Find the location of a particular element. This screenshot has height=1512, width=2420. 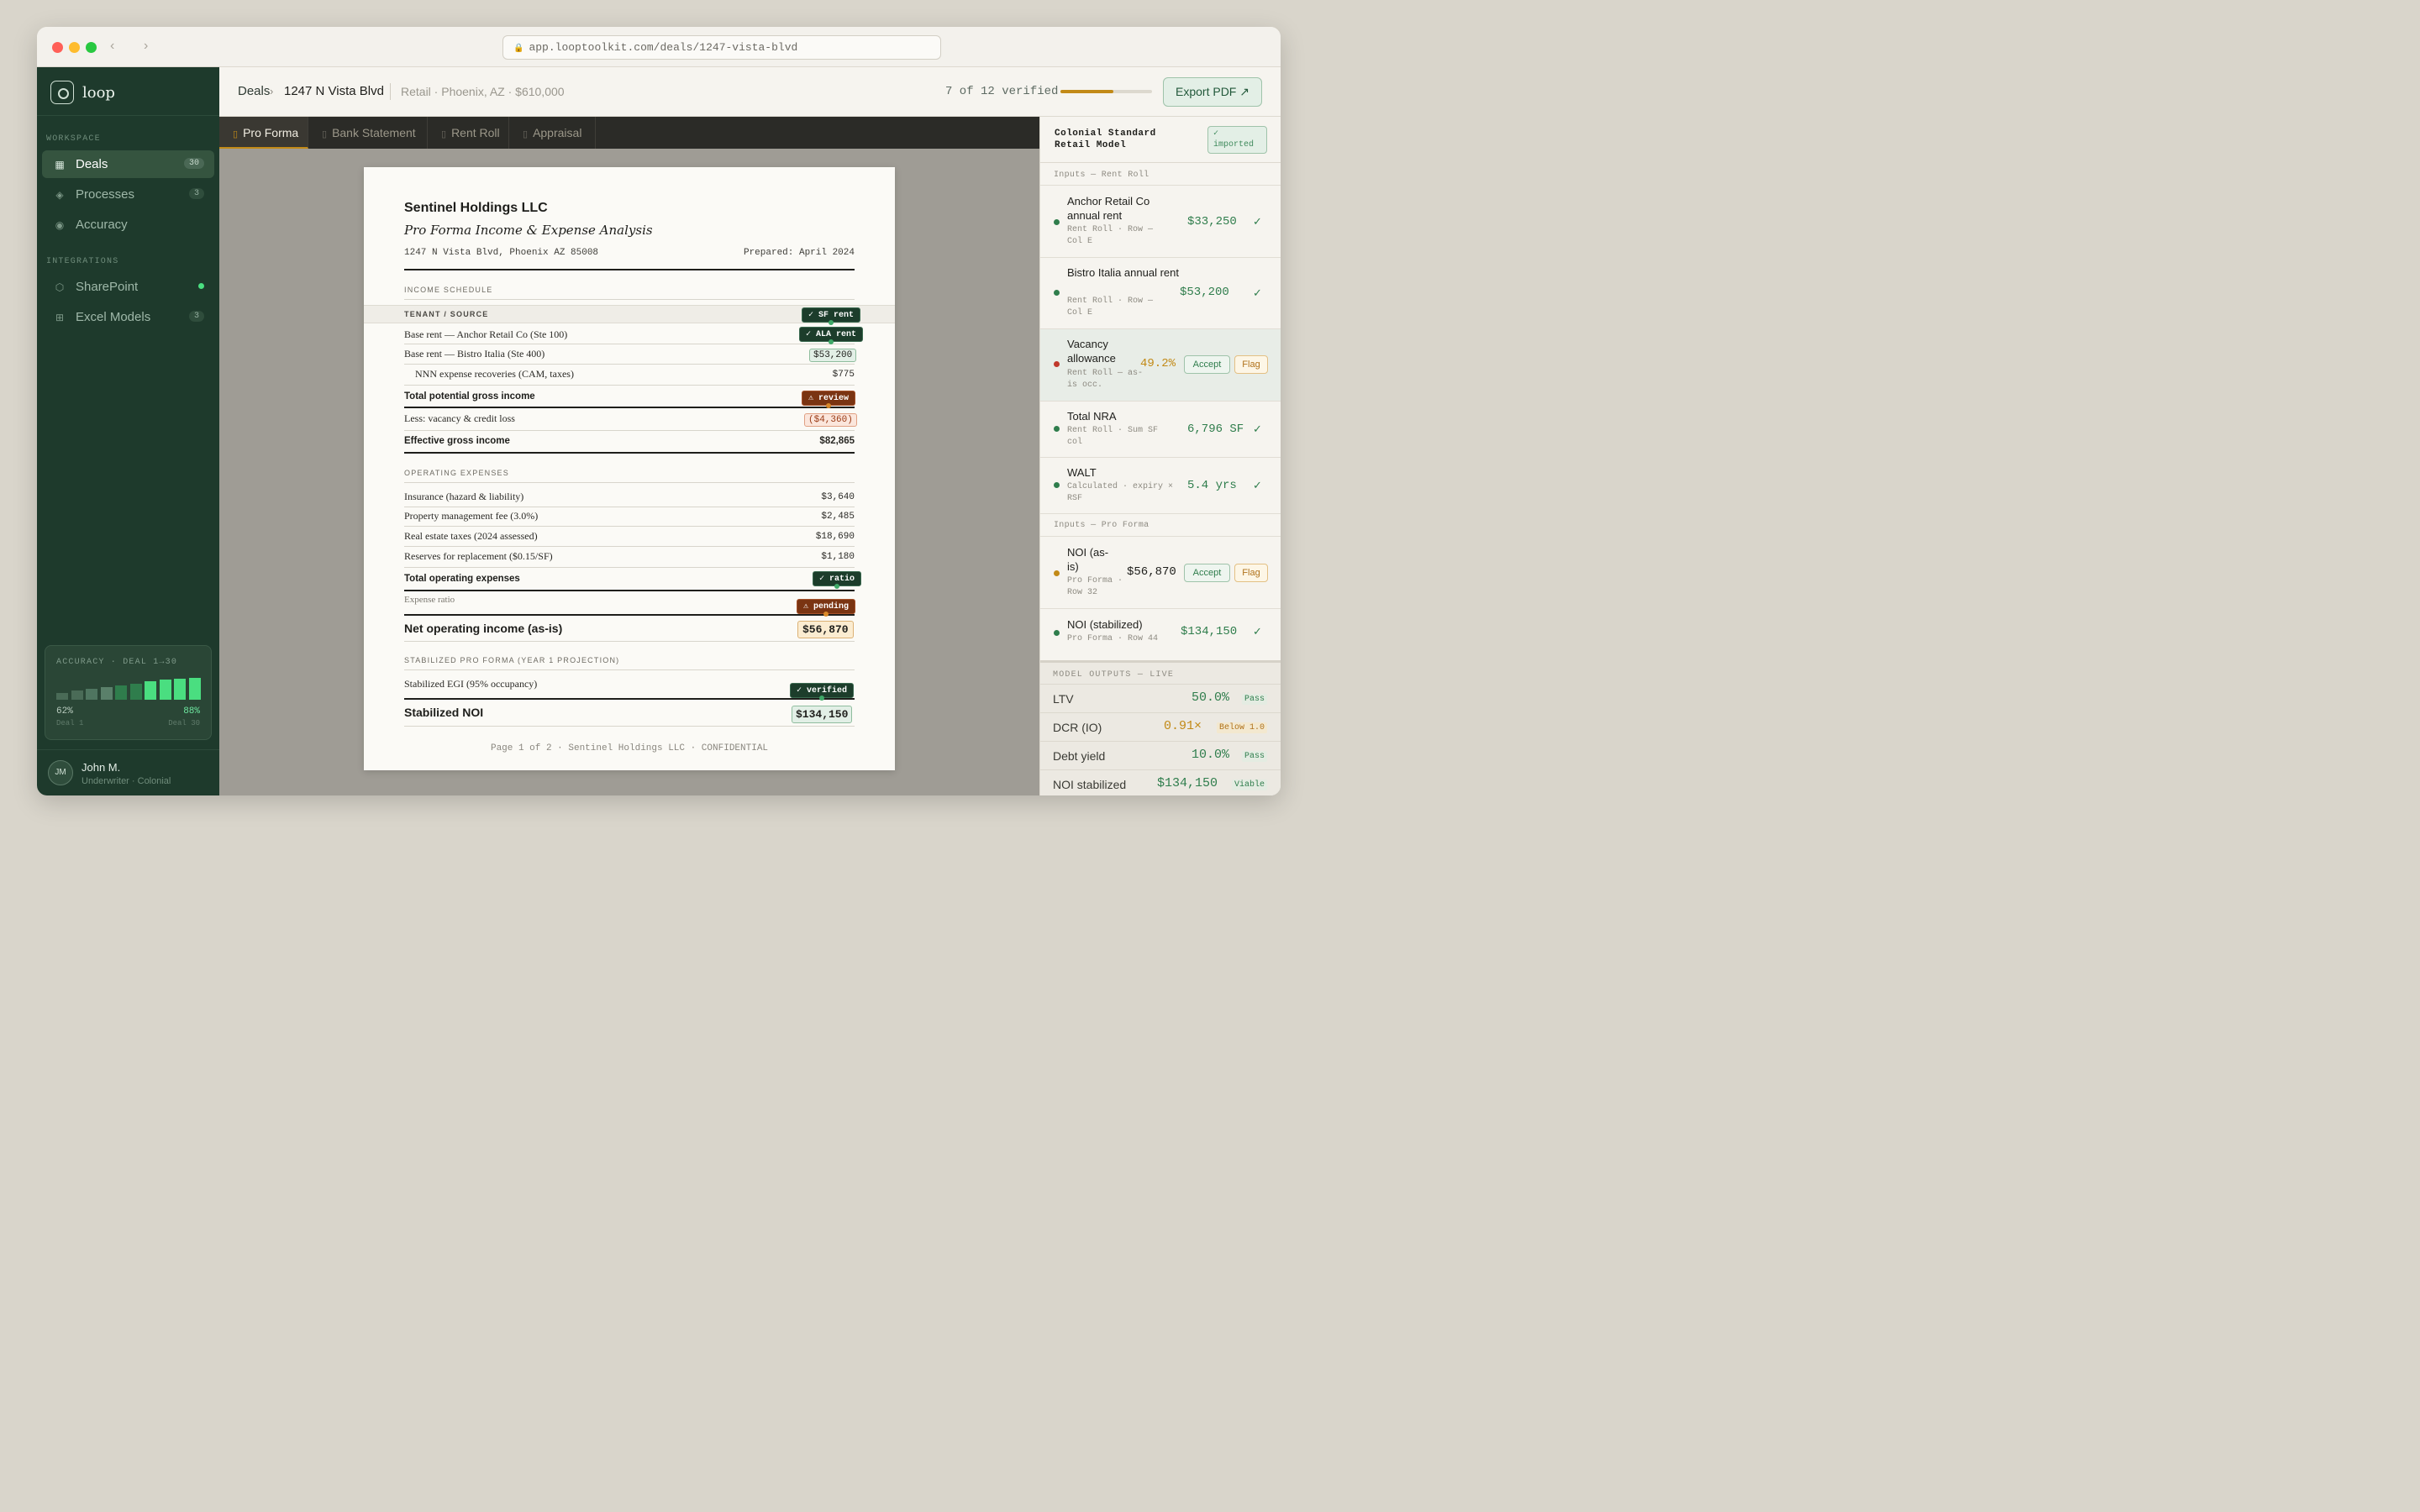

sidebar-item-sharepoint: ⬡ SharePoint is located at coordinates (128, 287).